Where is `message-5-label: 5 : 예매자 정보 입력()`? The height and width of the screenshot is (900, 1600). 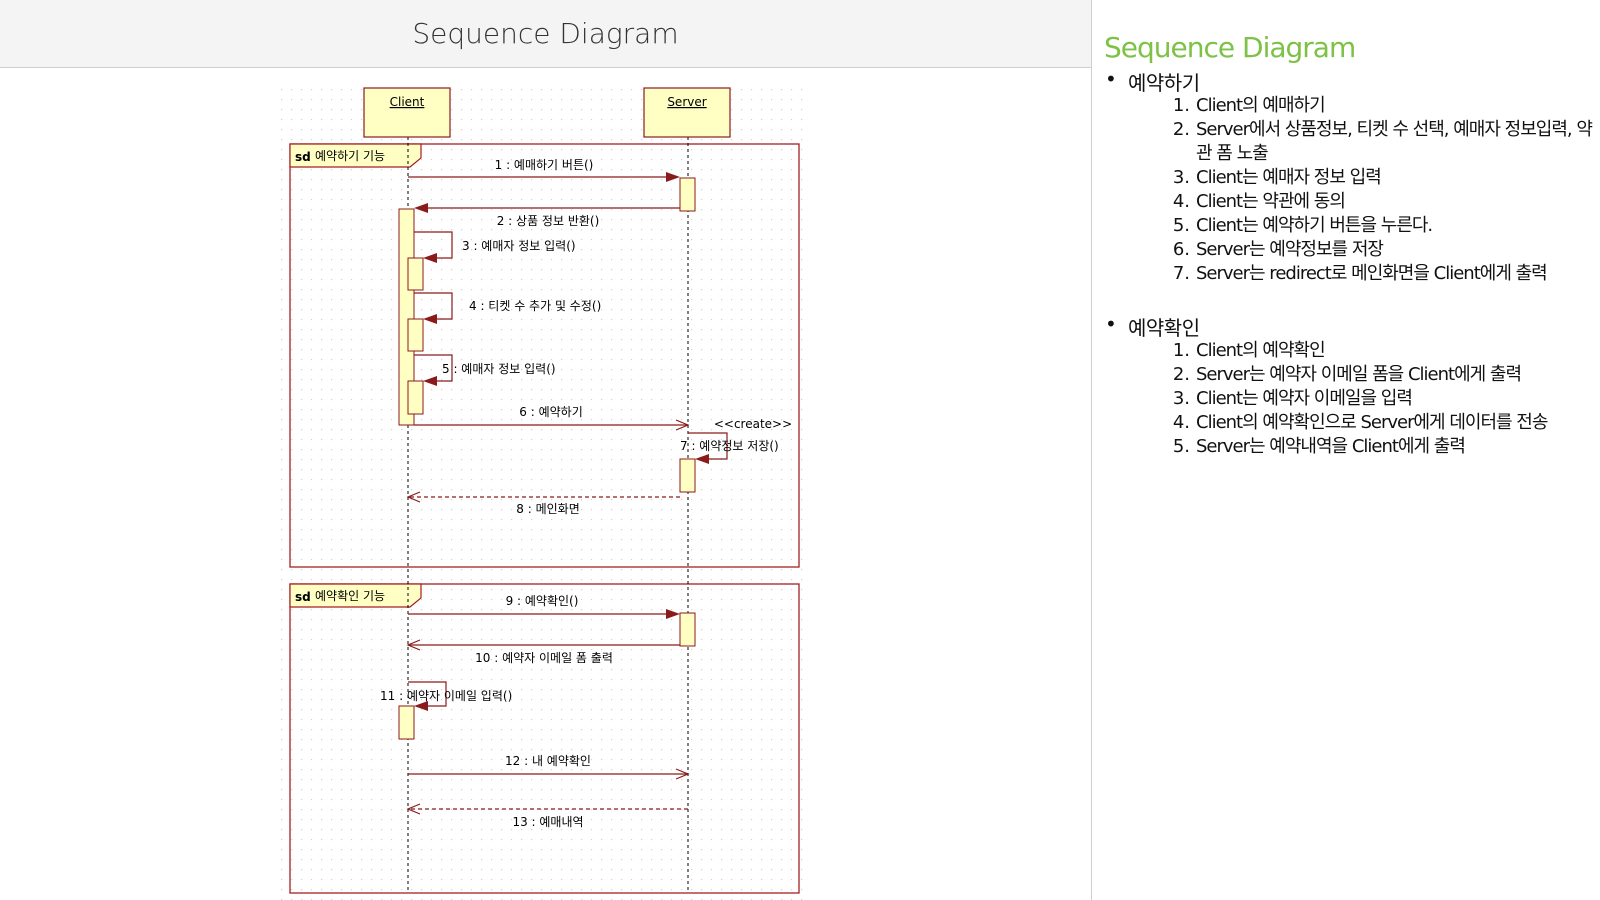
message-5-label: 5 : 예매자 정보 입력() is located at coordinates (499, 369).